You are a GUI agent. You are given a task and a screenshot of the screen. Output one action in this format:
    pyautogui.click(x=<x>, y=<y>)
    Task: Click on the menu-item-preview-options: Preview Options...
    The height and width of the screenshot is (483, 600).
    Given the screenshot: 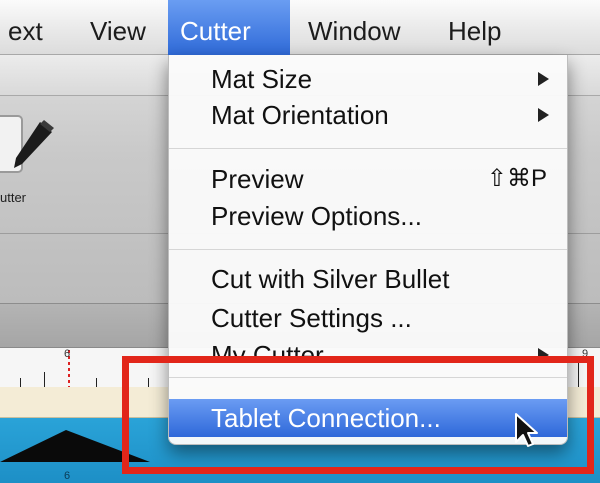 What is the action you would take?
    pyautogui.click(x=368, y=216)
    